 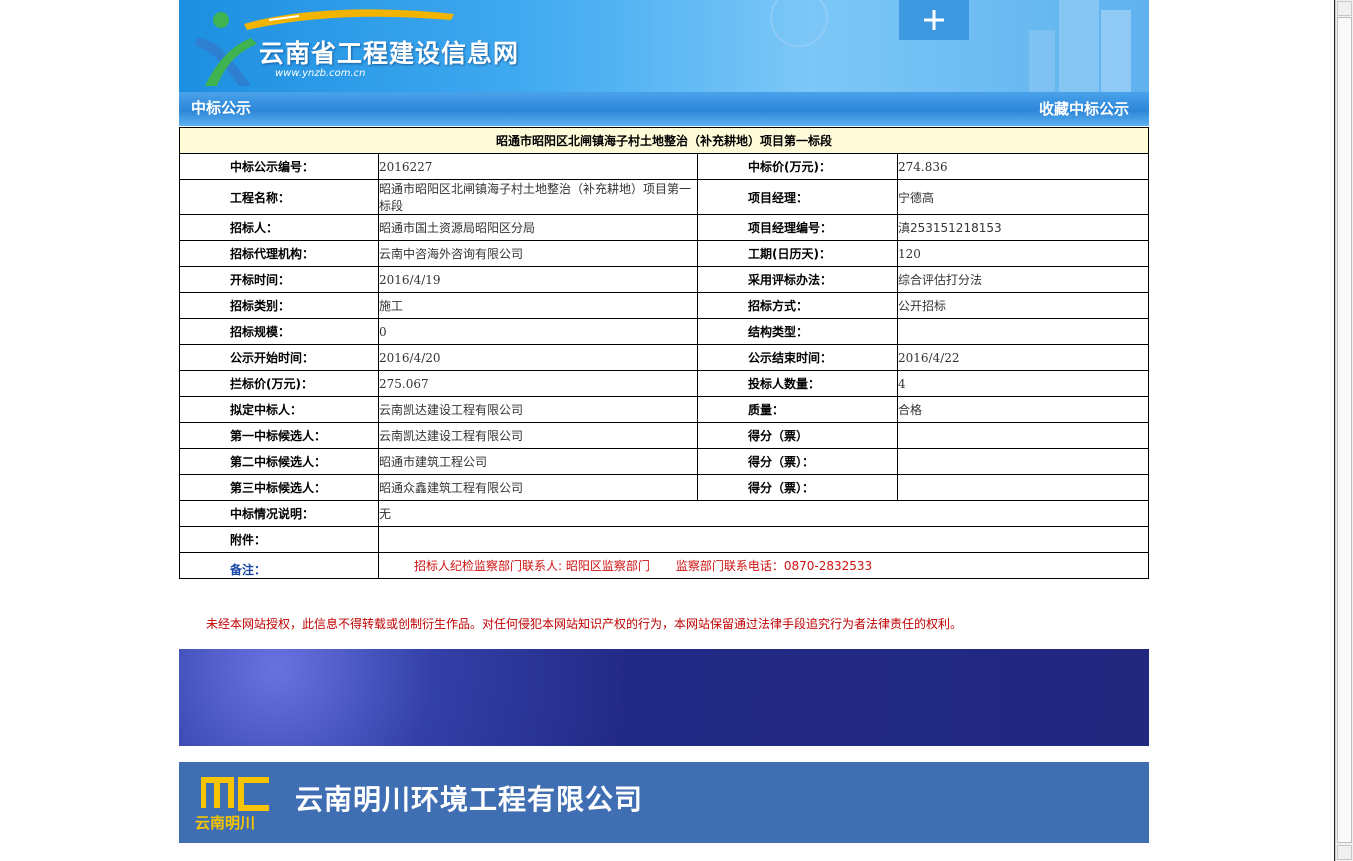 What do you see at coordinates (1023, 227) in the screenshot?
I see `field-value: 滇253151218153` at bounding box center [1023, 227].